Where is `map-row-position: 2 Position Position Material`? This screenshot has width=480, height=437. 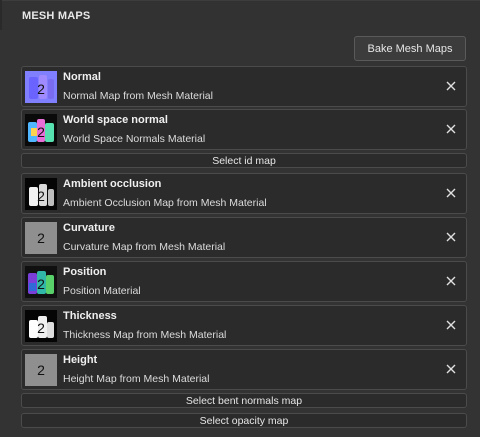
map-row-position: 2 Position Position Material is located at coordinates (244, 281).